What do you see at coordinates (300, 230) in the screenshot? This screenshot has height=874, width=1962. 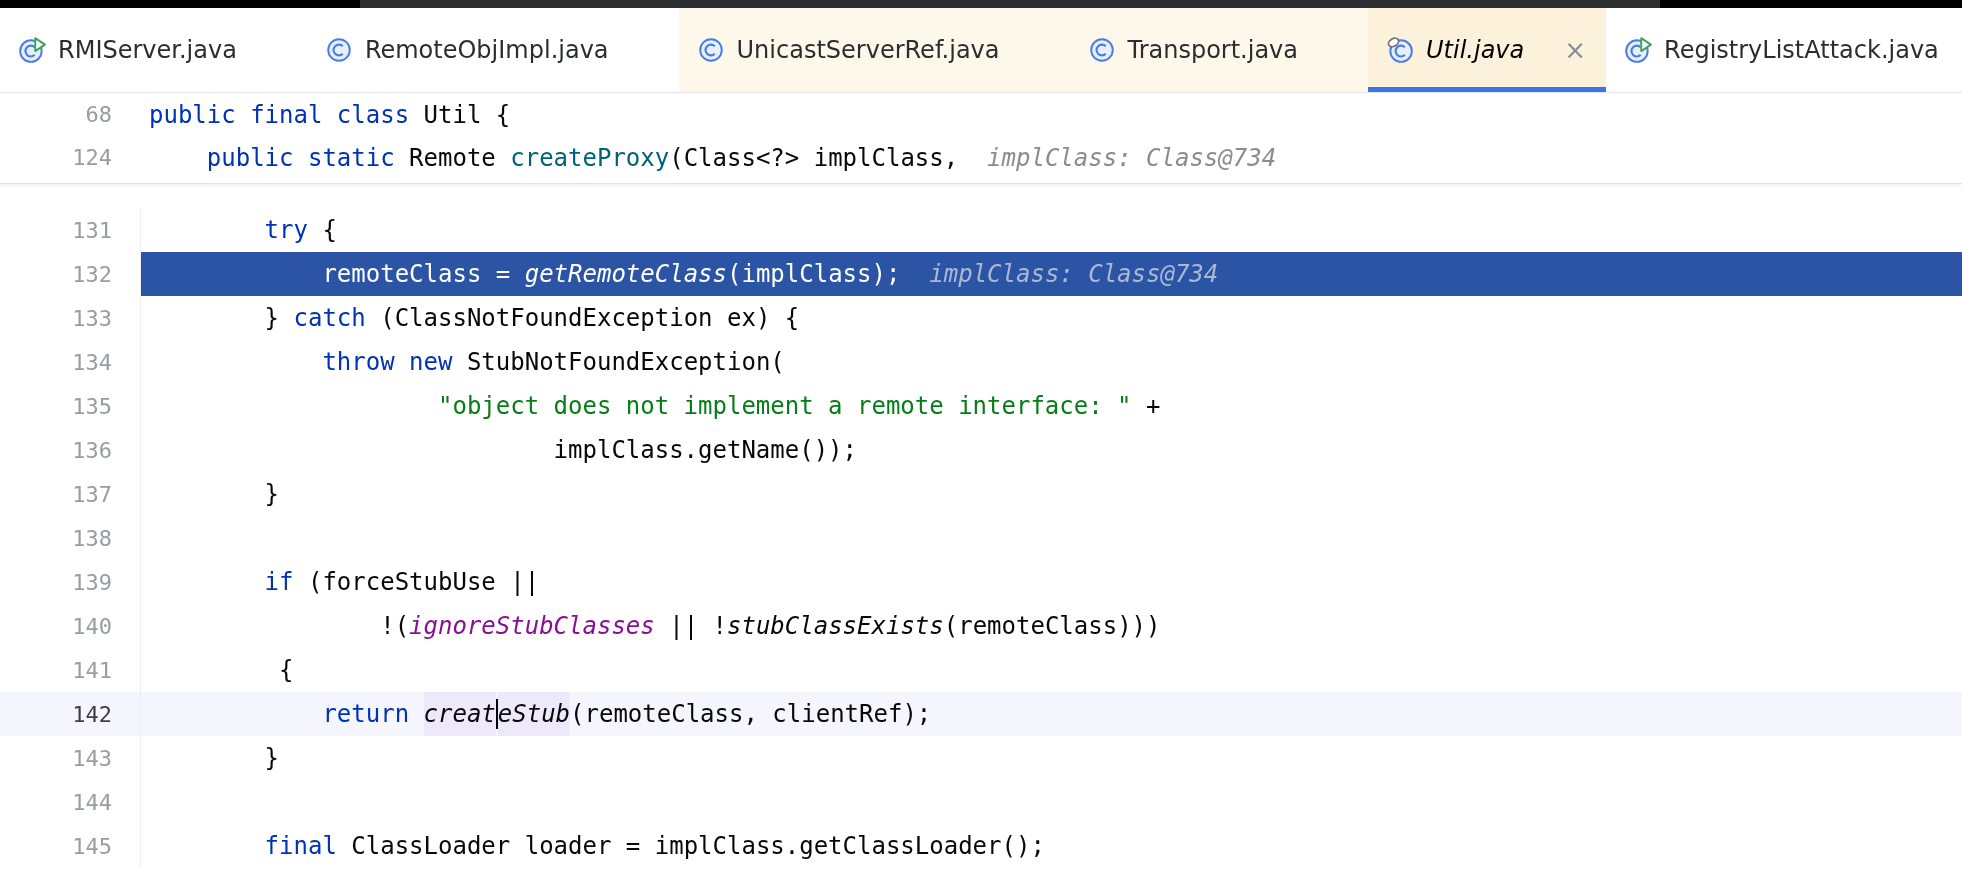 I see `code-line: try {` at bounding box center [300, 230].